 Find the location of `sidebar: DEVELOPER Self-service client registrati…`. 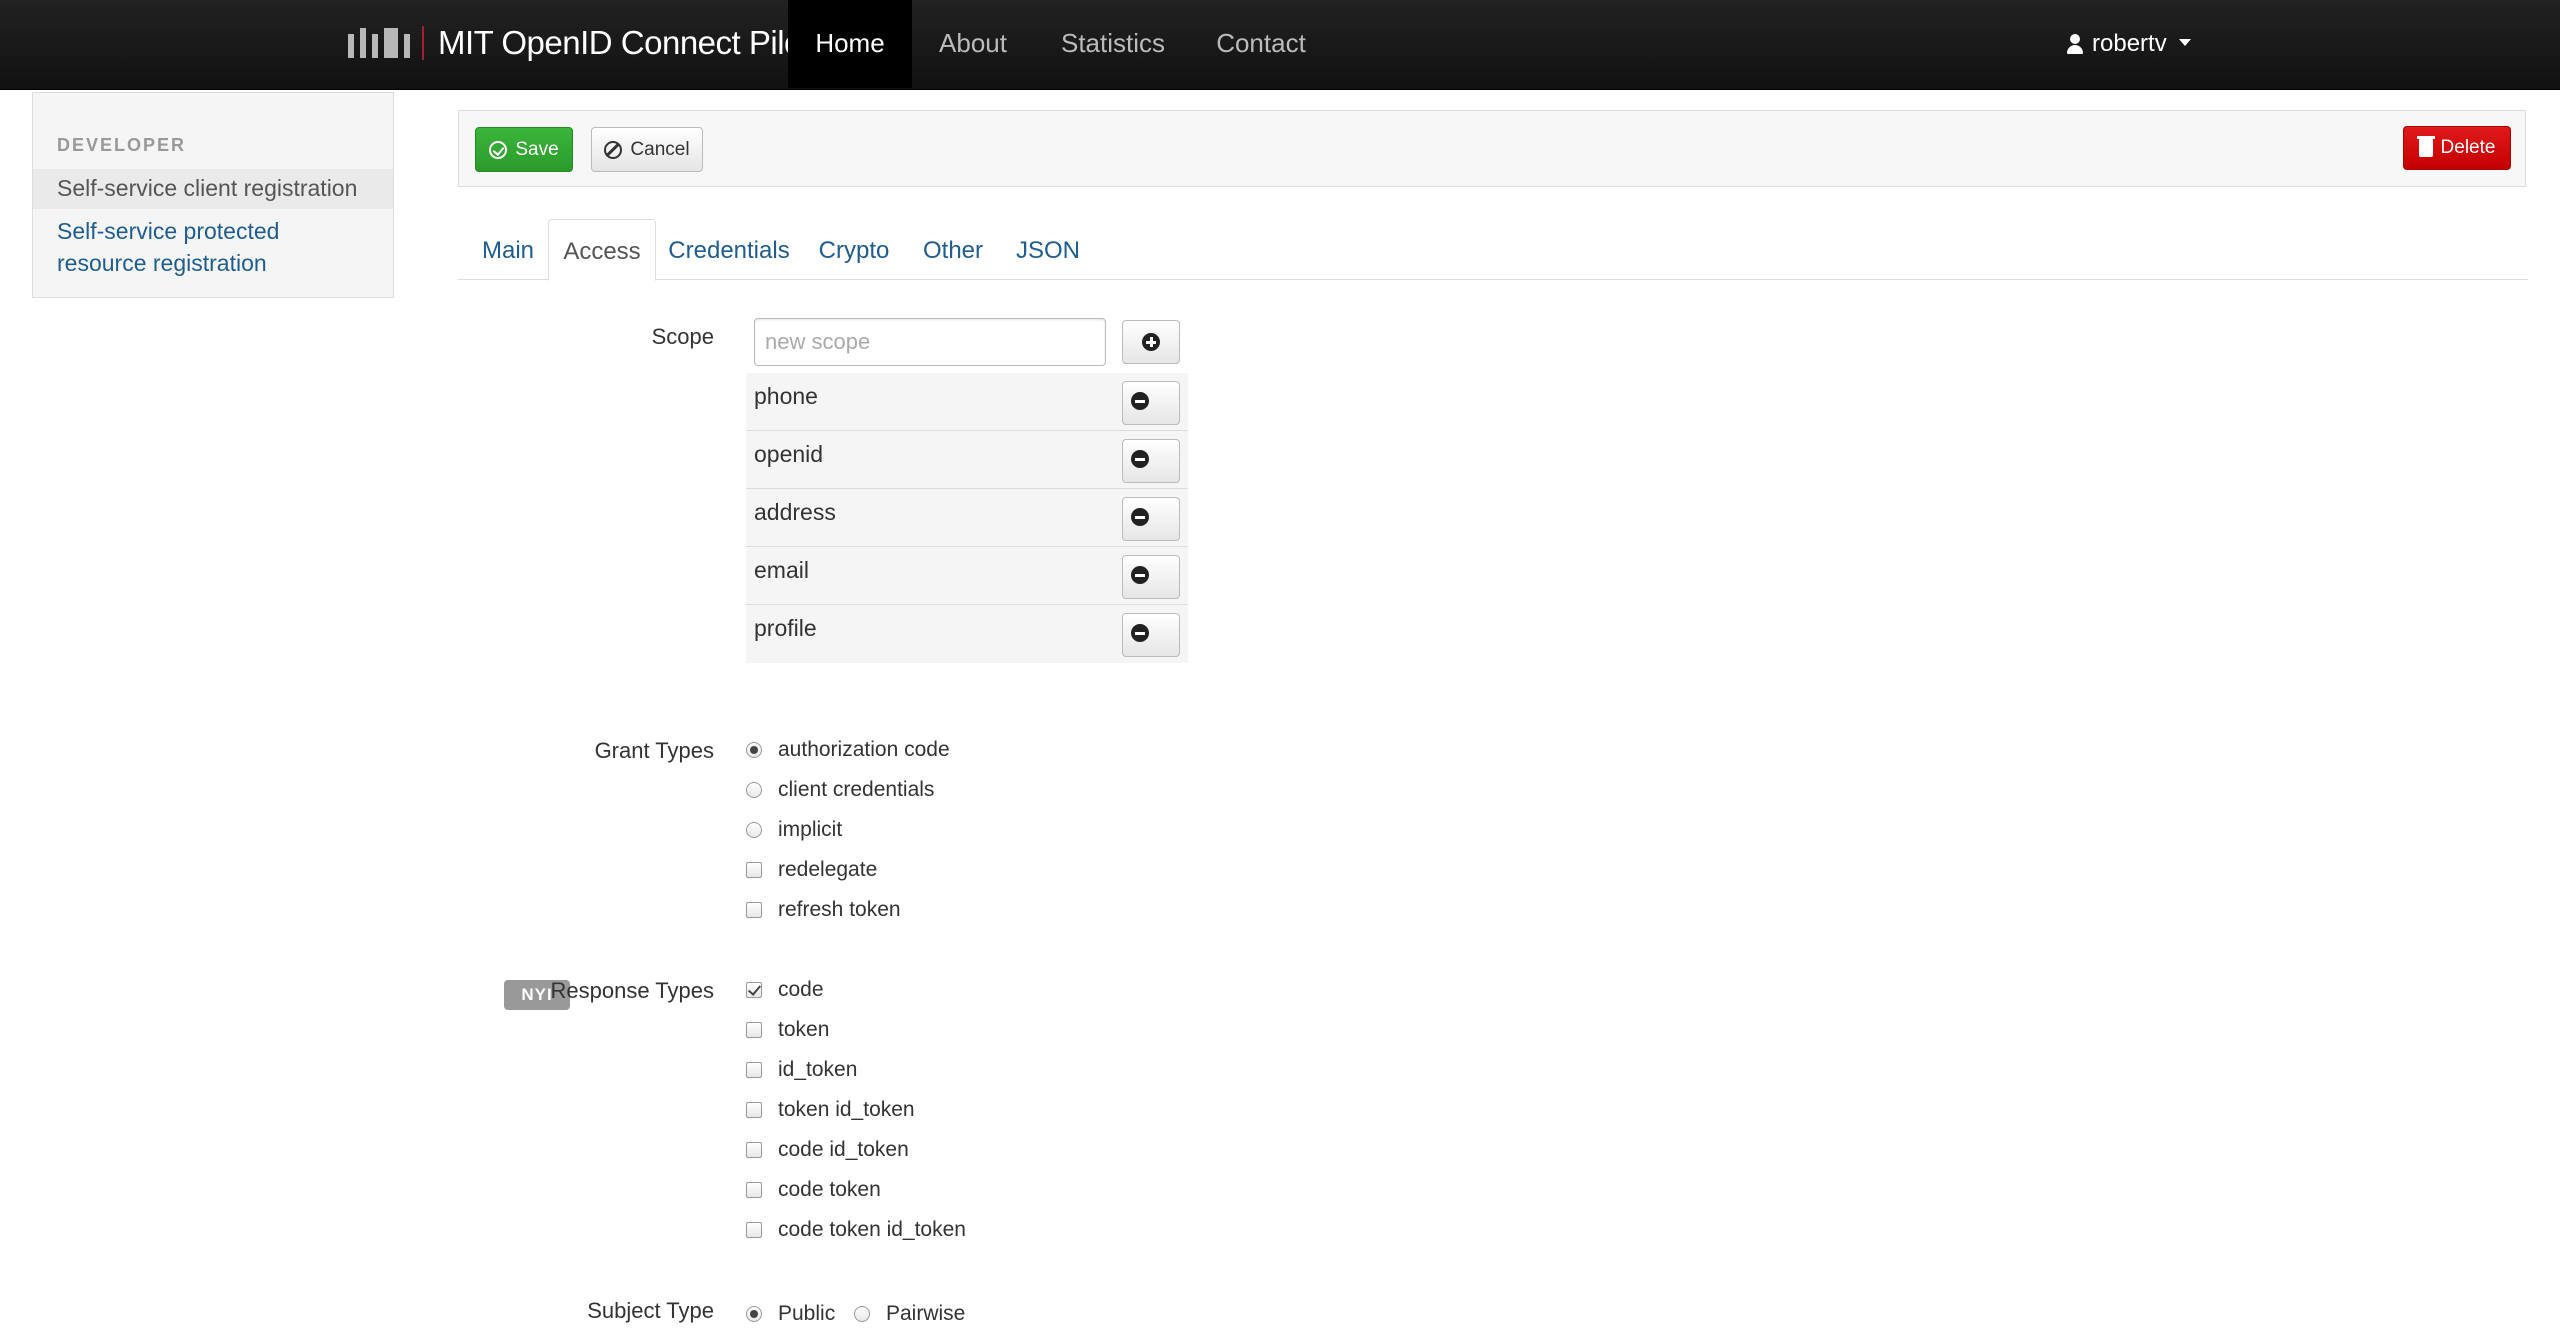

sidebar: DEVELOPER Self-service client registrati… is located at coordinates (213, 195).